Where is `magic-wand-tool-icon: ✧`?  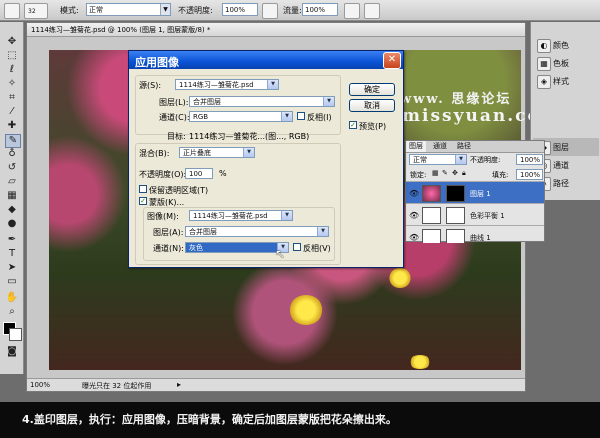
magic-wand-tool-icon: ✧ is located at coordinates (12, 84).